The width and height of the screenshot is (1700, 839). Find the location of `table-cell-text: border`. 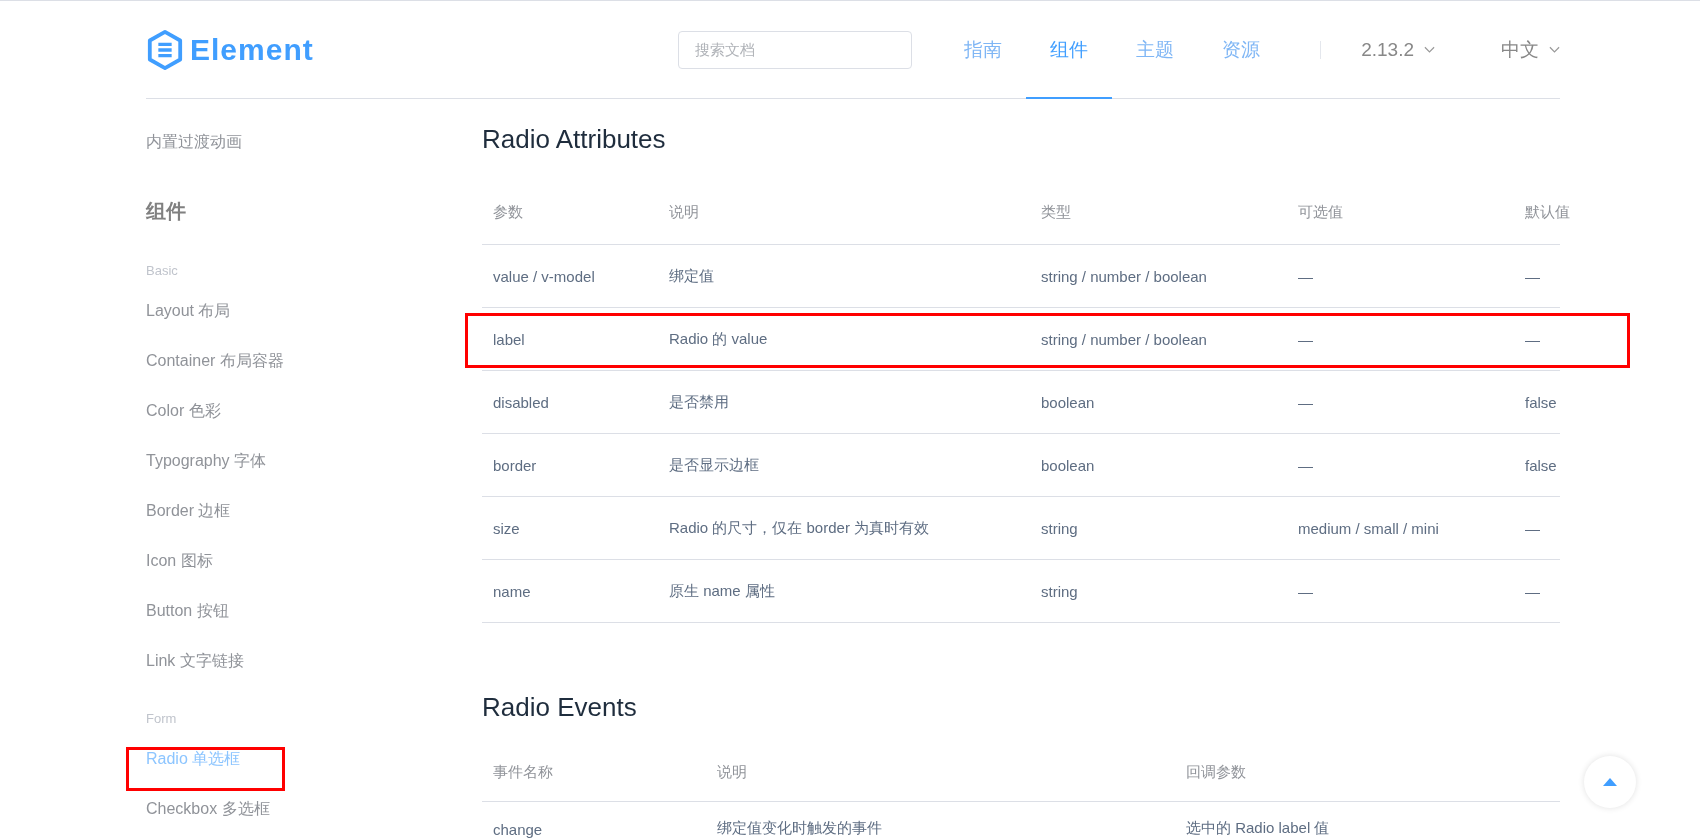

table-cell-text: border is located at coordinates (515, 465).